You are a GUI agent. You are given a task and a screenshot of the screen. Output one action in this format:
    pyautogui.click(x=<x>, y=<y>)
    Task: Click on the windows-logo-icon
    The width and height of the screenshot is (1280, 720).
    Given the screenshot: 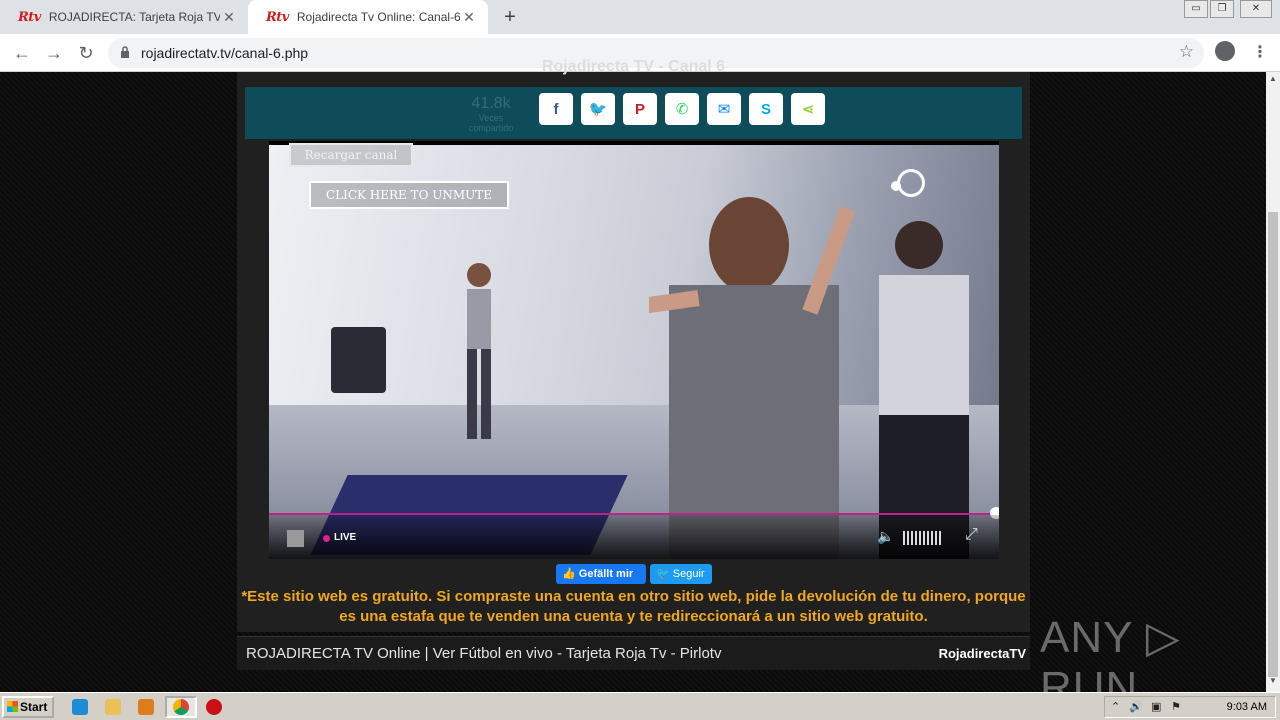 What is the action you would take?
    pyautogui.click(x=12, y=706)
    